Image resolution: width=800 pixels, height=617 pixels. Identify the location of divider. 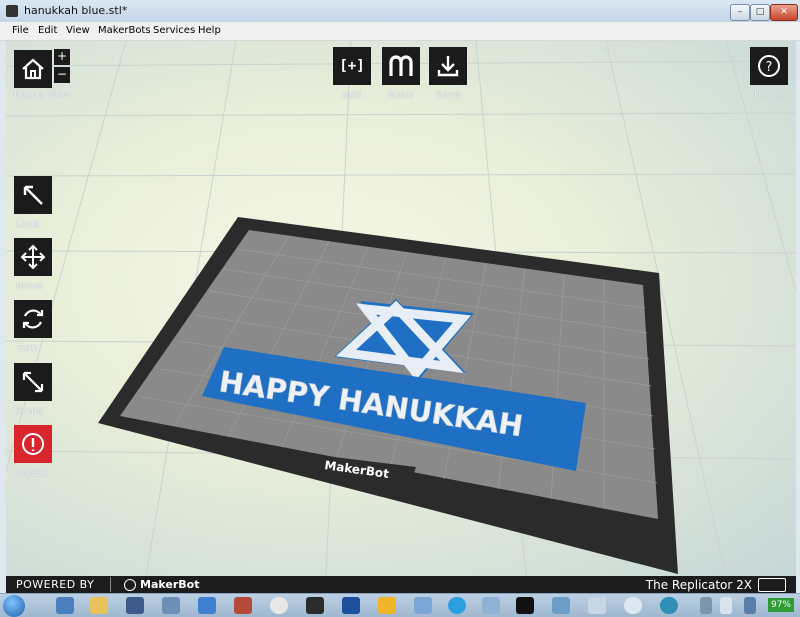
(110, 584).